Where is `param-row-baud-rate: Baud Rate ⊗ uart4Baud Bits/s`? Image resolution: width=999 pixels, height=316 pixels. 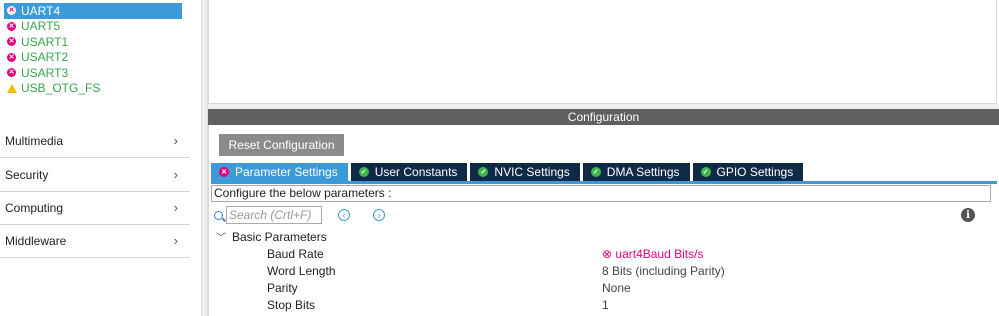 param-row-baud-rate: Baud Rate ⊗ uart4Baud Bits/s is located at coordinates (603, 253).